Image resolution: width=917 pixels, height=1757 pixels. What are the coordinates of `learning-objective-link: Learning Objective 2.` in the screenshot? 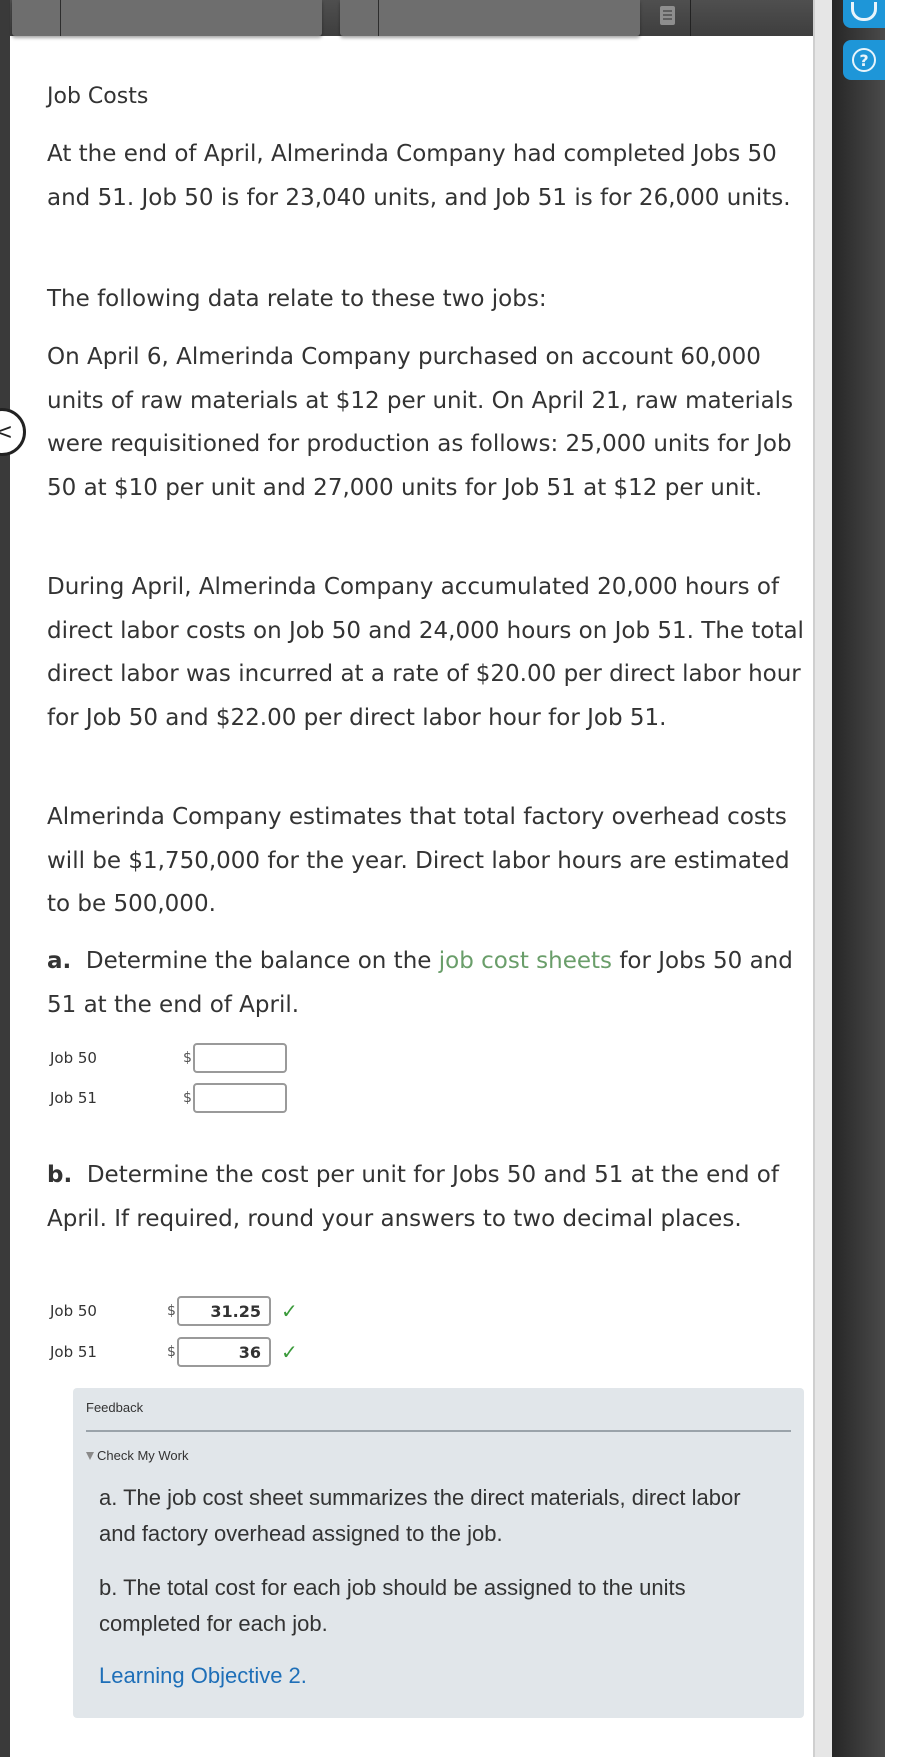 It's located at (439, 1676).